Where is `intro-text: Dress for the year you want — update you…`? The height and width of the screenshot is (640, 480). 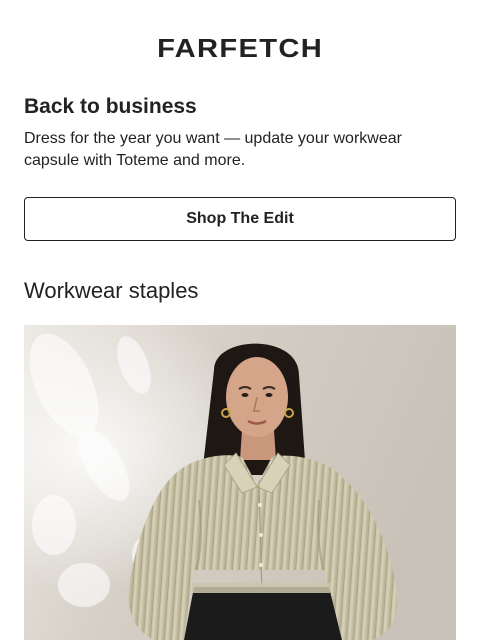
intro-text: Dress for the year you want — update you… is located at coordinates (213, 149).